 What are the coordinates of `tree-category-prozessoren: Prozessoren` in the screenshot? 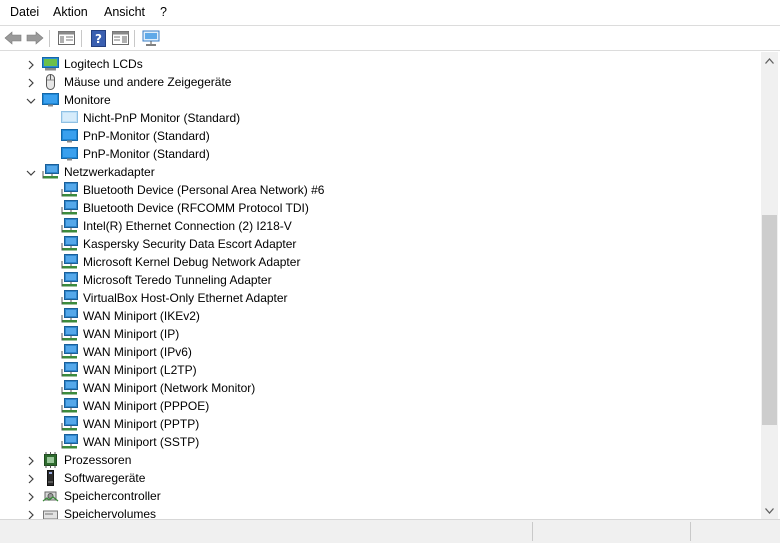 It's located at (380, 460).